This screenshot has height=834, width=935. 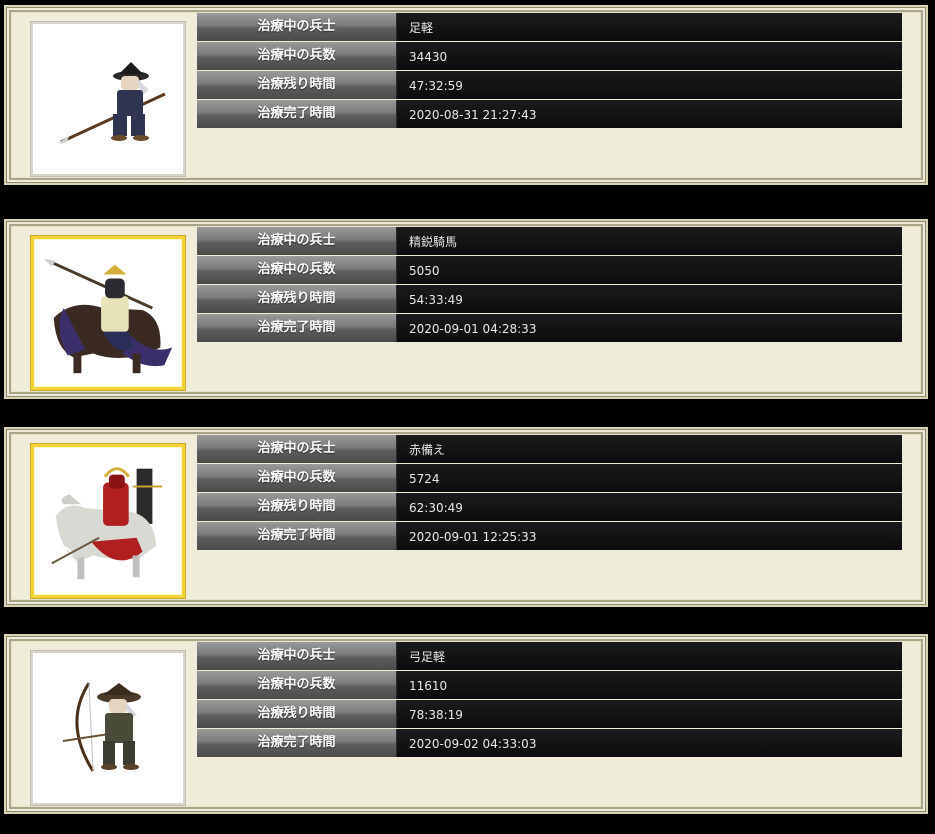 I want to click on value-remaining: 47:32:59, so click(x=649, y=85).